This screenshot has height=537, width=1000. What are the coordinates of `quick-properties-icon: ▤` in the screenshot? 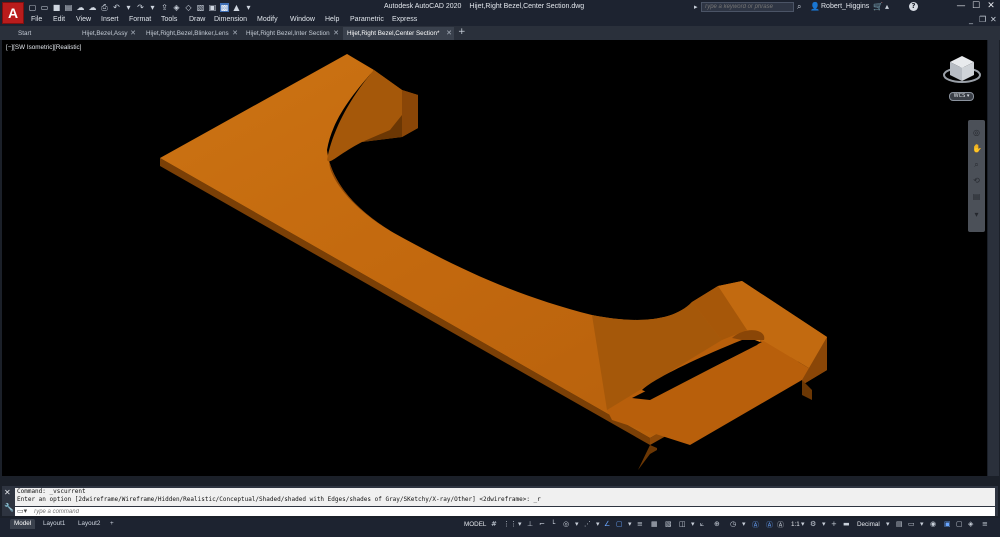 It's located at (899, 524).